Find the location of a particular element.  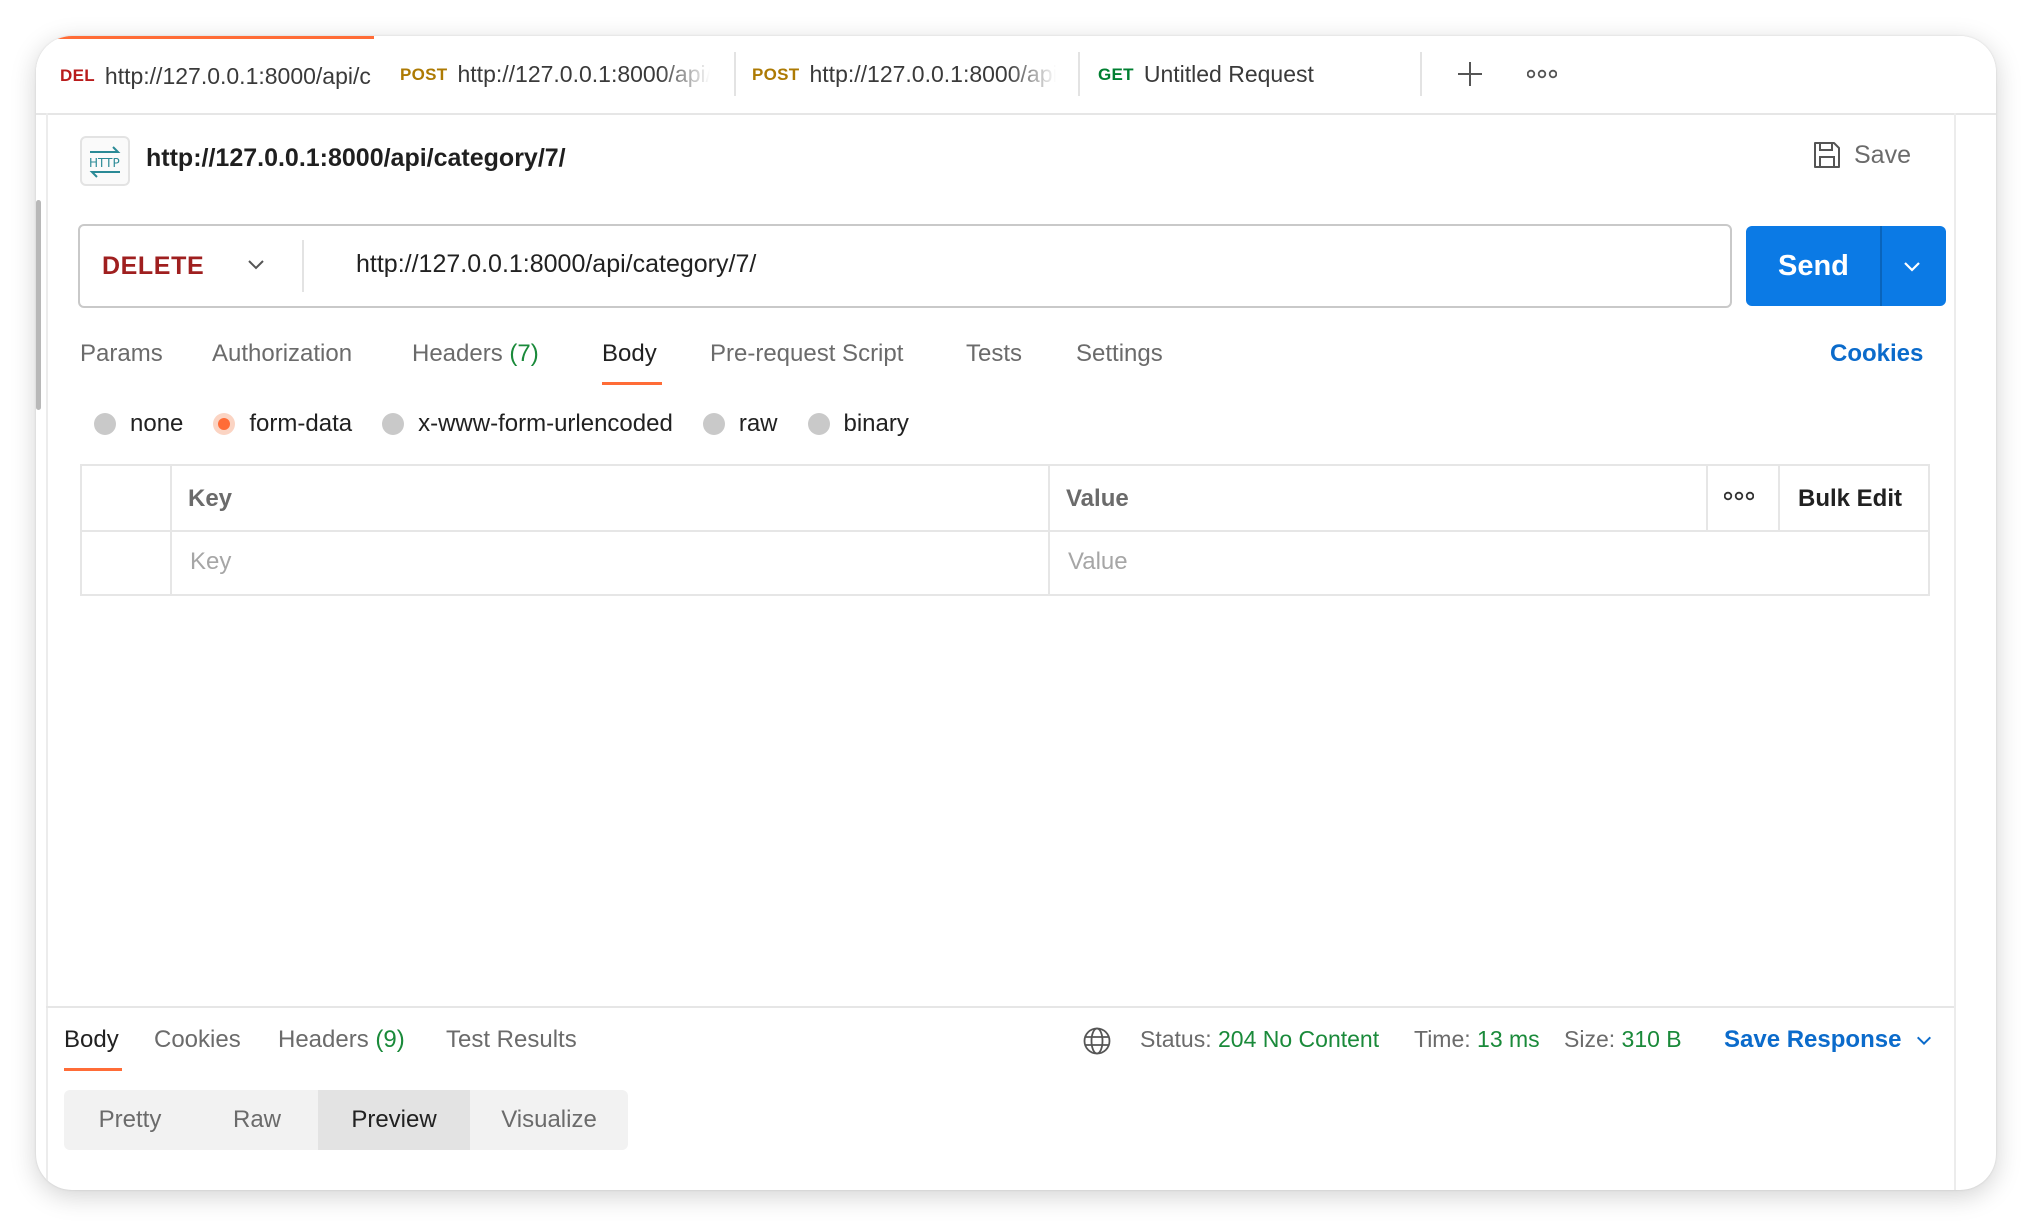

globe-icon is located at coordinates (1097, 1041).